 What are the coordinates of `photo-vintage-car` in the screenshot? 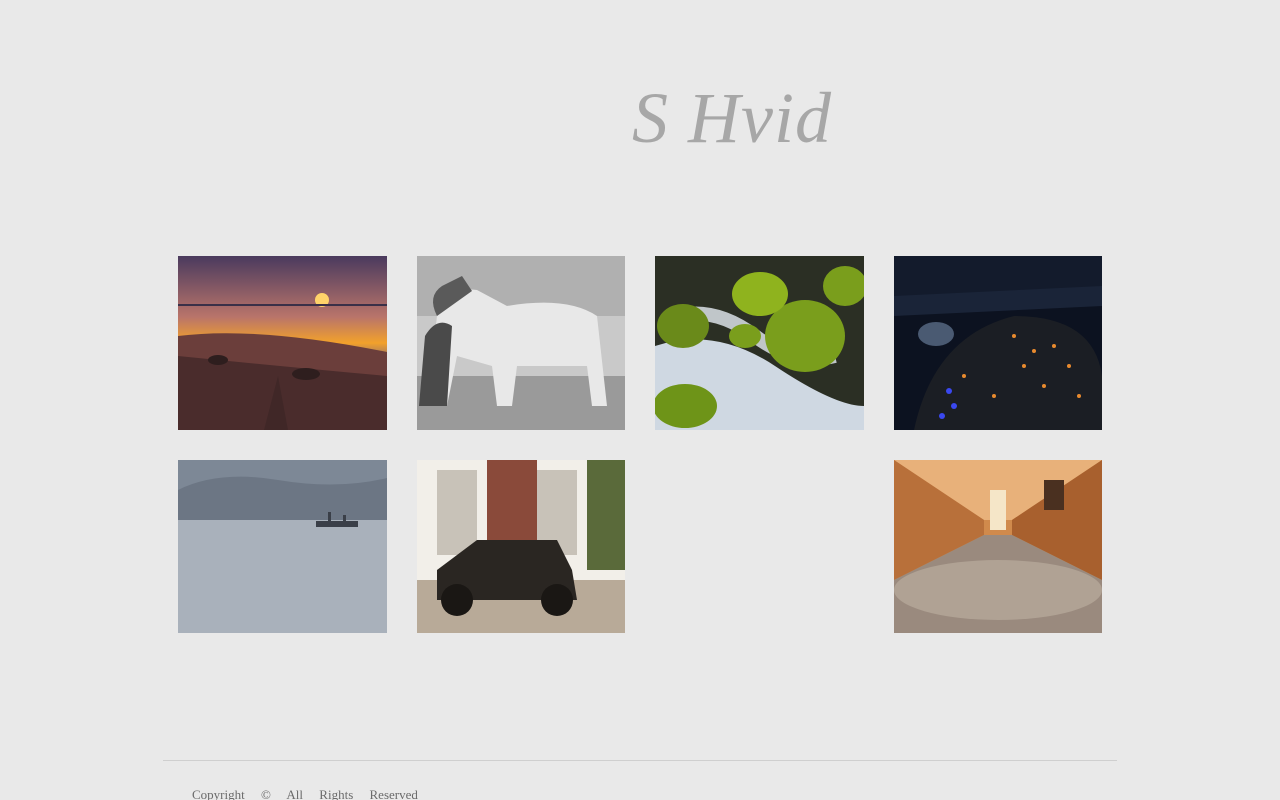 It's located at (521, 546).